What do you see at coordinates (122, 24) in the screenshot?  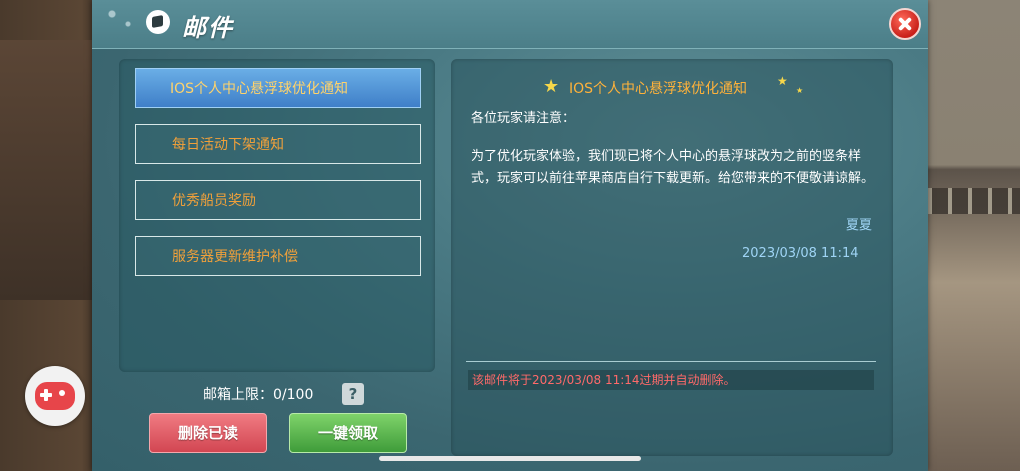 I see `header-decoration` at bounding box center [122, 24].